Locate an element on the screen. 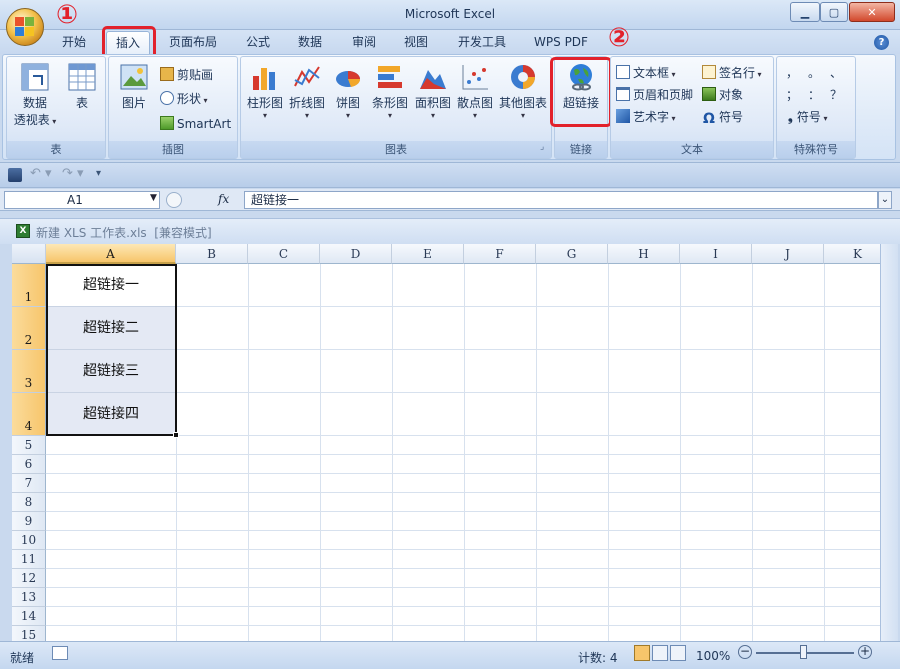  pie-chart-button: 饼图 ▾ is located at coordinates (348, 91).